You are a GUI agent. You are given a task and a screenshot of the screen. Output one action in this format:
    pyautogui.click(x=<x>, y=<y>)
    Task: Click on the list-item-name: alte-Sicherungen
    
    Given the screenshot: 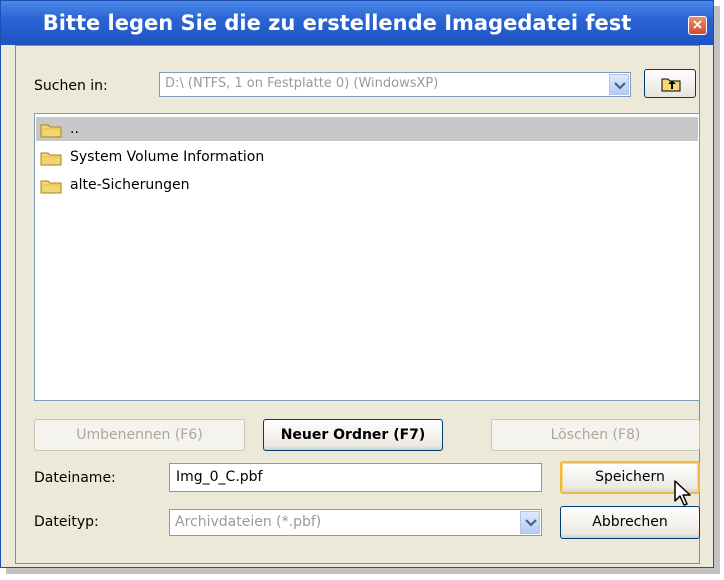 What is the action you would take?
    pyautogui.click(x=130, y=185)
    